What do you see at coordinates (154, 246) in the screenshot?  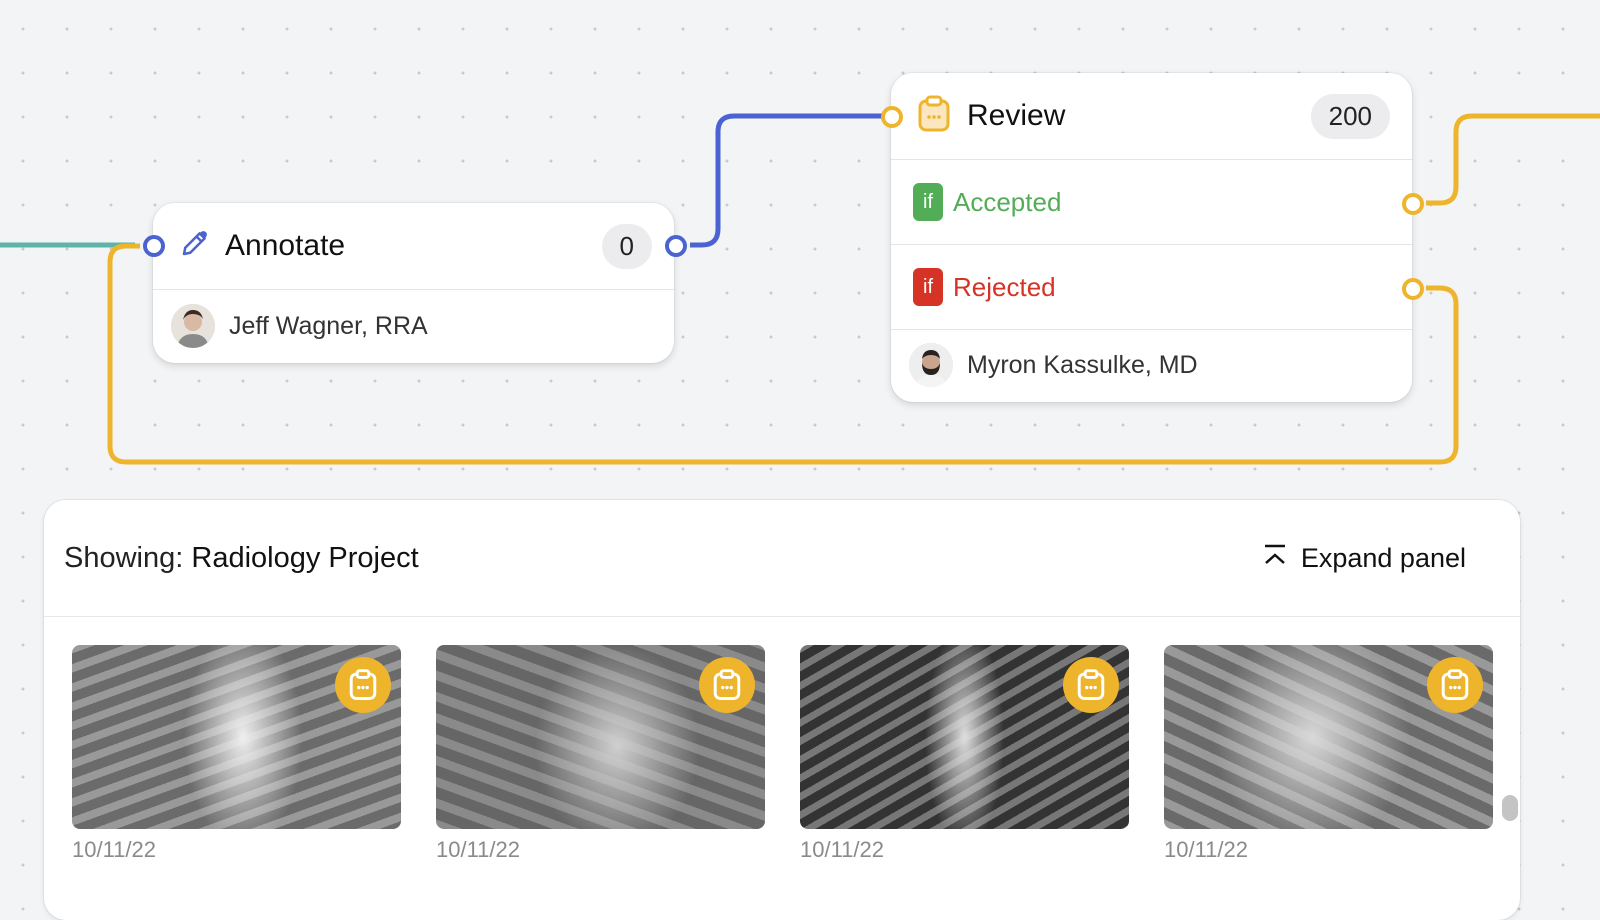 I see `annotate-input-port` at bounding box center [154, 246].